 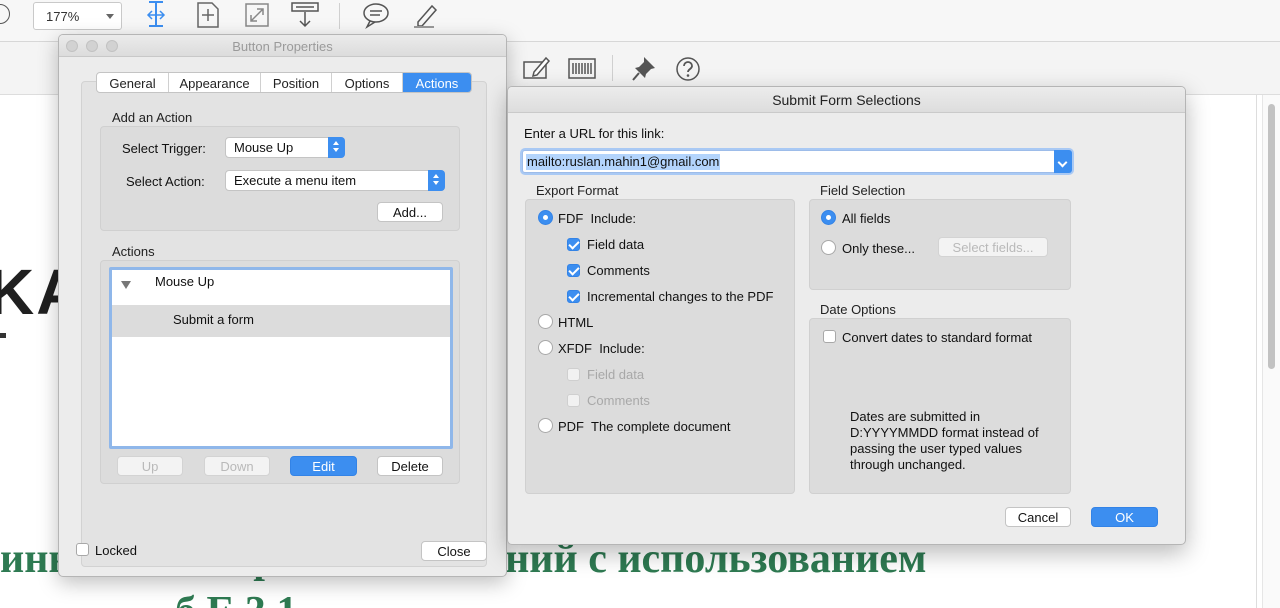 What do you see at coordinates (576, 322) in the screenshot?
I see `html-label: HTML` at bounding box center [576, 322].